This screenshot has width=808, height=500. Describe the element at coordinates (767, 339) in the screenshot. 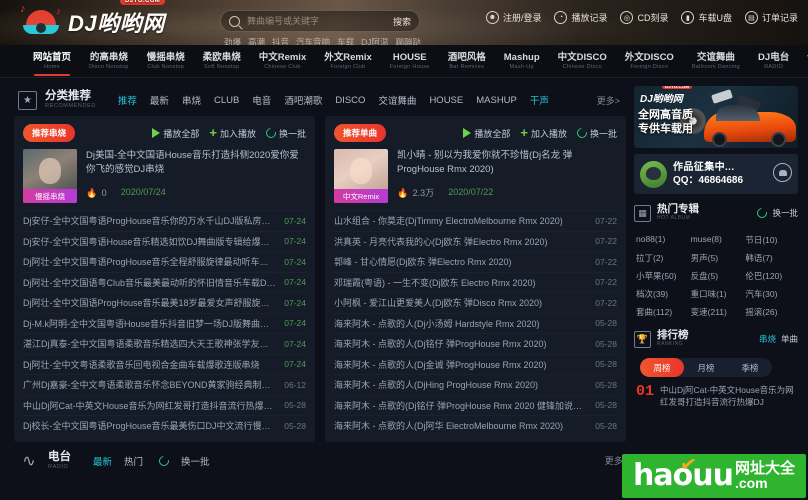

I see `ranking-tab-nonstop: 串烧` at that location.